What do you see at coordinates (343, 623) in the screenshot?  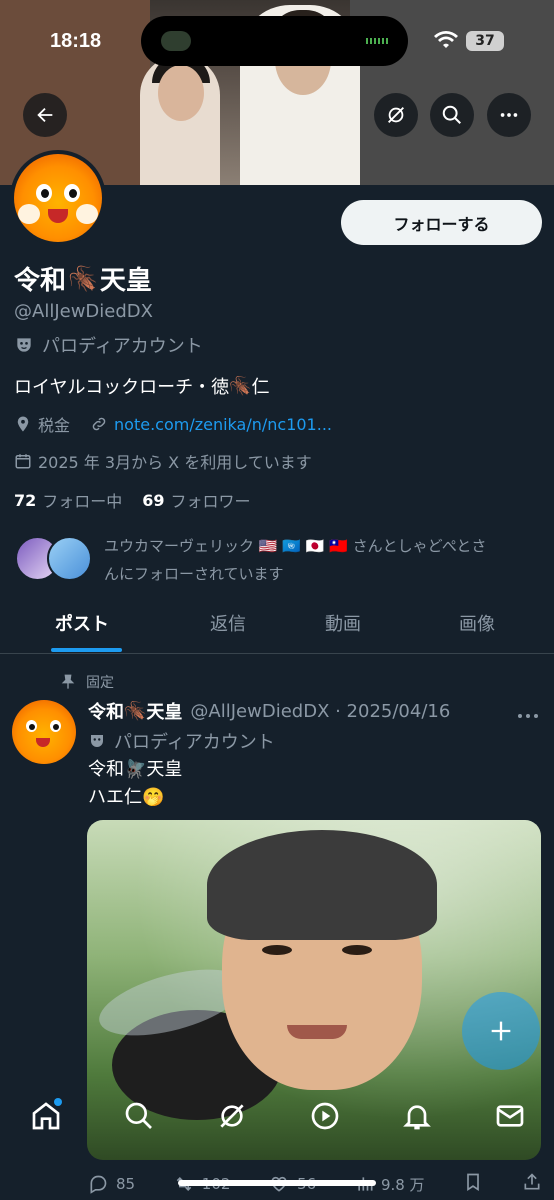 I see `tab-videos: 動画` at bounding box center [343, 623].